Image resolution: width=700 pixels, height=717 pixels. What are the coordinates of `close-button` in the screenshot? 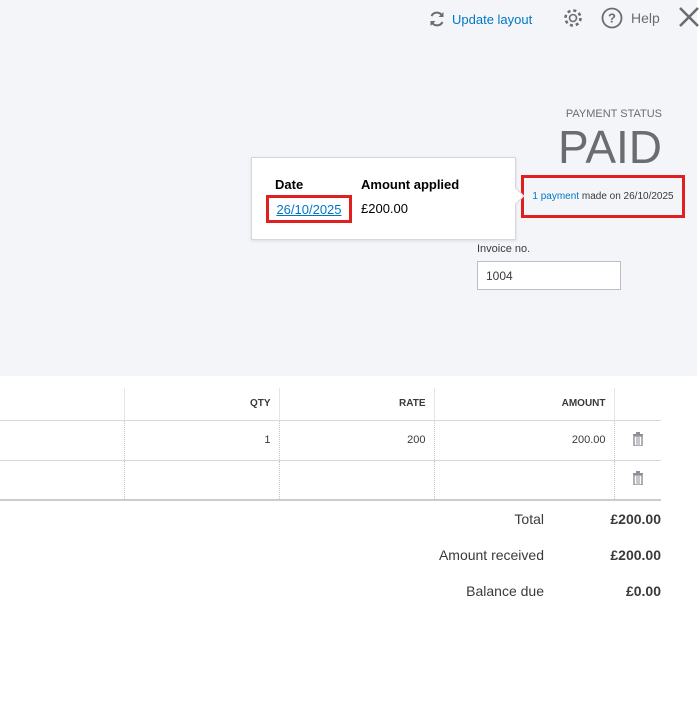 It's located at (689, 19).